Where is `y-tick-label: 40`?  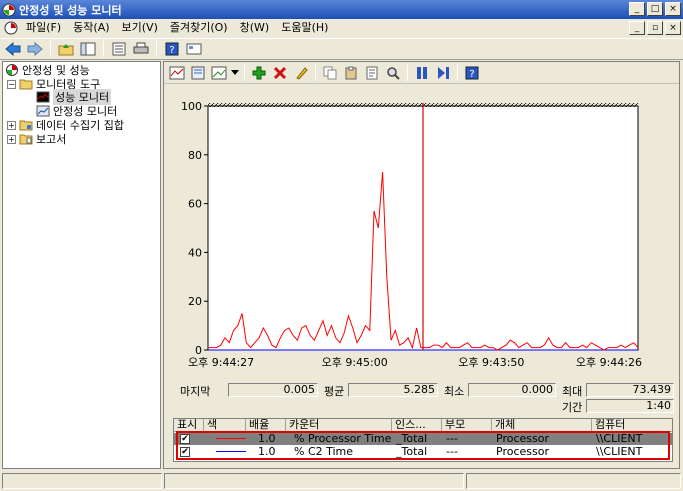
y-tick-label: 40 is located at coordinates (195, 252).